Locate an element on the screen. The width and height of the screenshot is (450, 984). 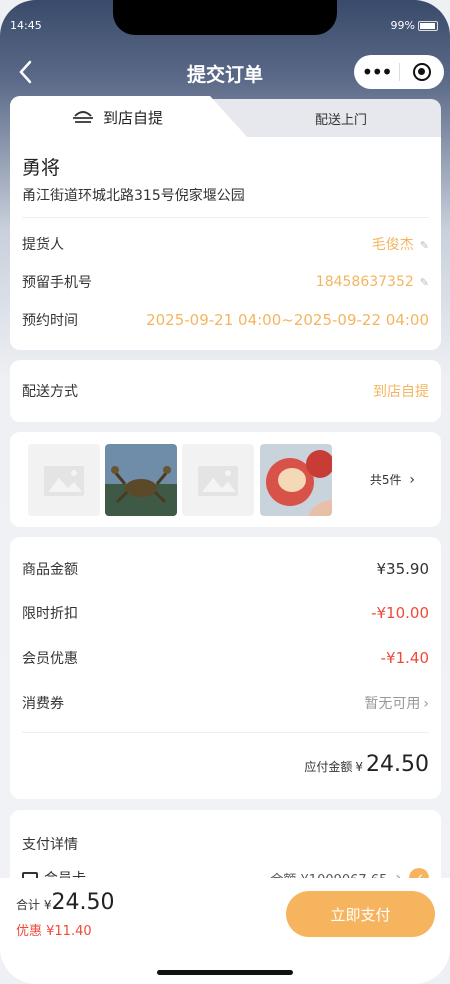
coupon-label: 消费券 is located at coordinates (43, 704).